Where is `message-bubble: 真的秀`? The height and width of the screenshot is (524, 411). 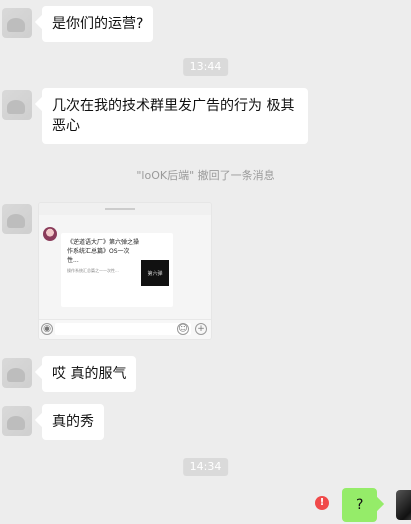
message-bubble: 真的秀 is located at coordinates (73, 422).